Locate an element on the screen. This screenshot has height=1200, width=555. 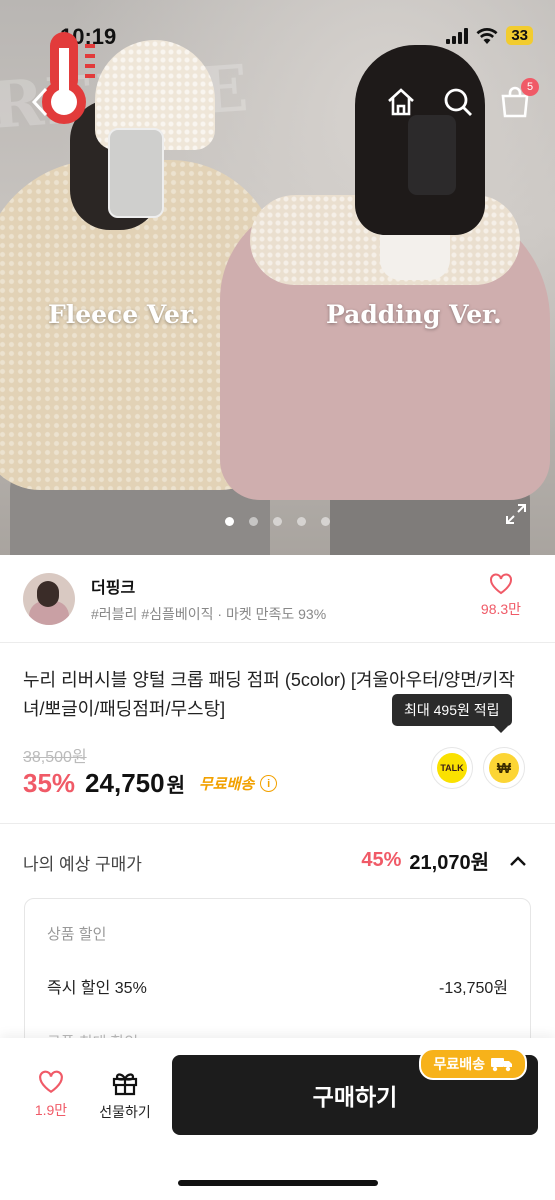
cart-button: 5 is located at coordinates (518, 99).